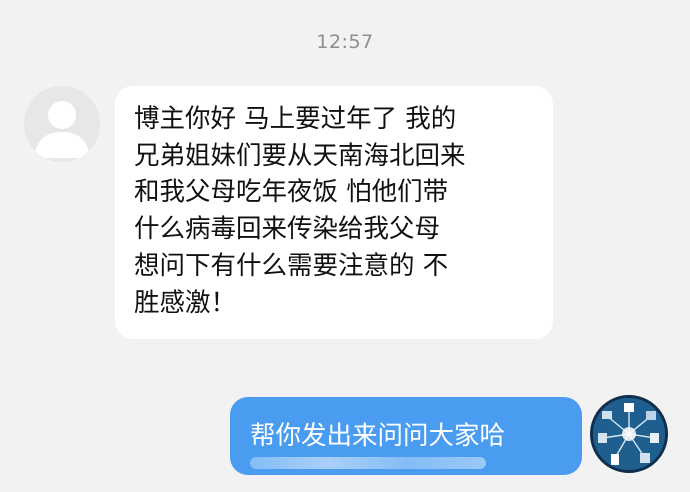 The width and height of the screenshot is (690, 492). Describe the element at coordinates (629, 434) in the screenshot. I see `user-avatar-image` at that location.